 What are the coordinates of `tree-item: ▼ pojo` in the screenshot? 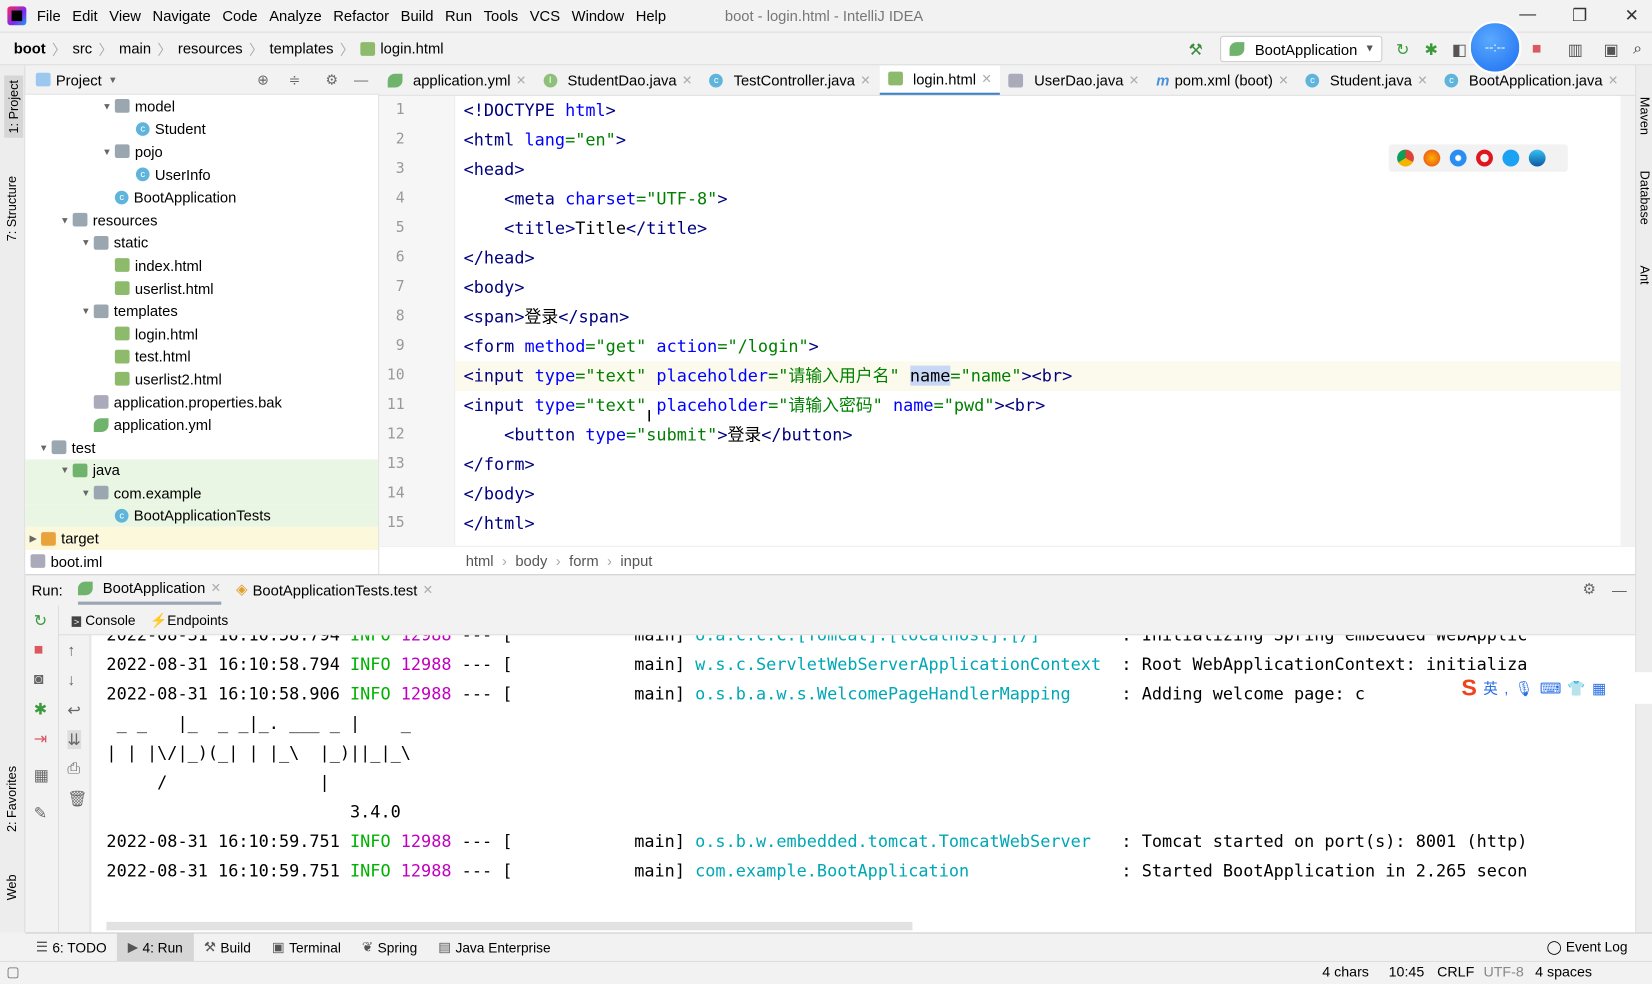 It's located at (201, 151).